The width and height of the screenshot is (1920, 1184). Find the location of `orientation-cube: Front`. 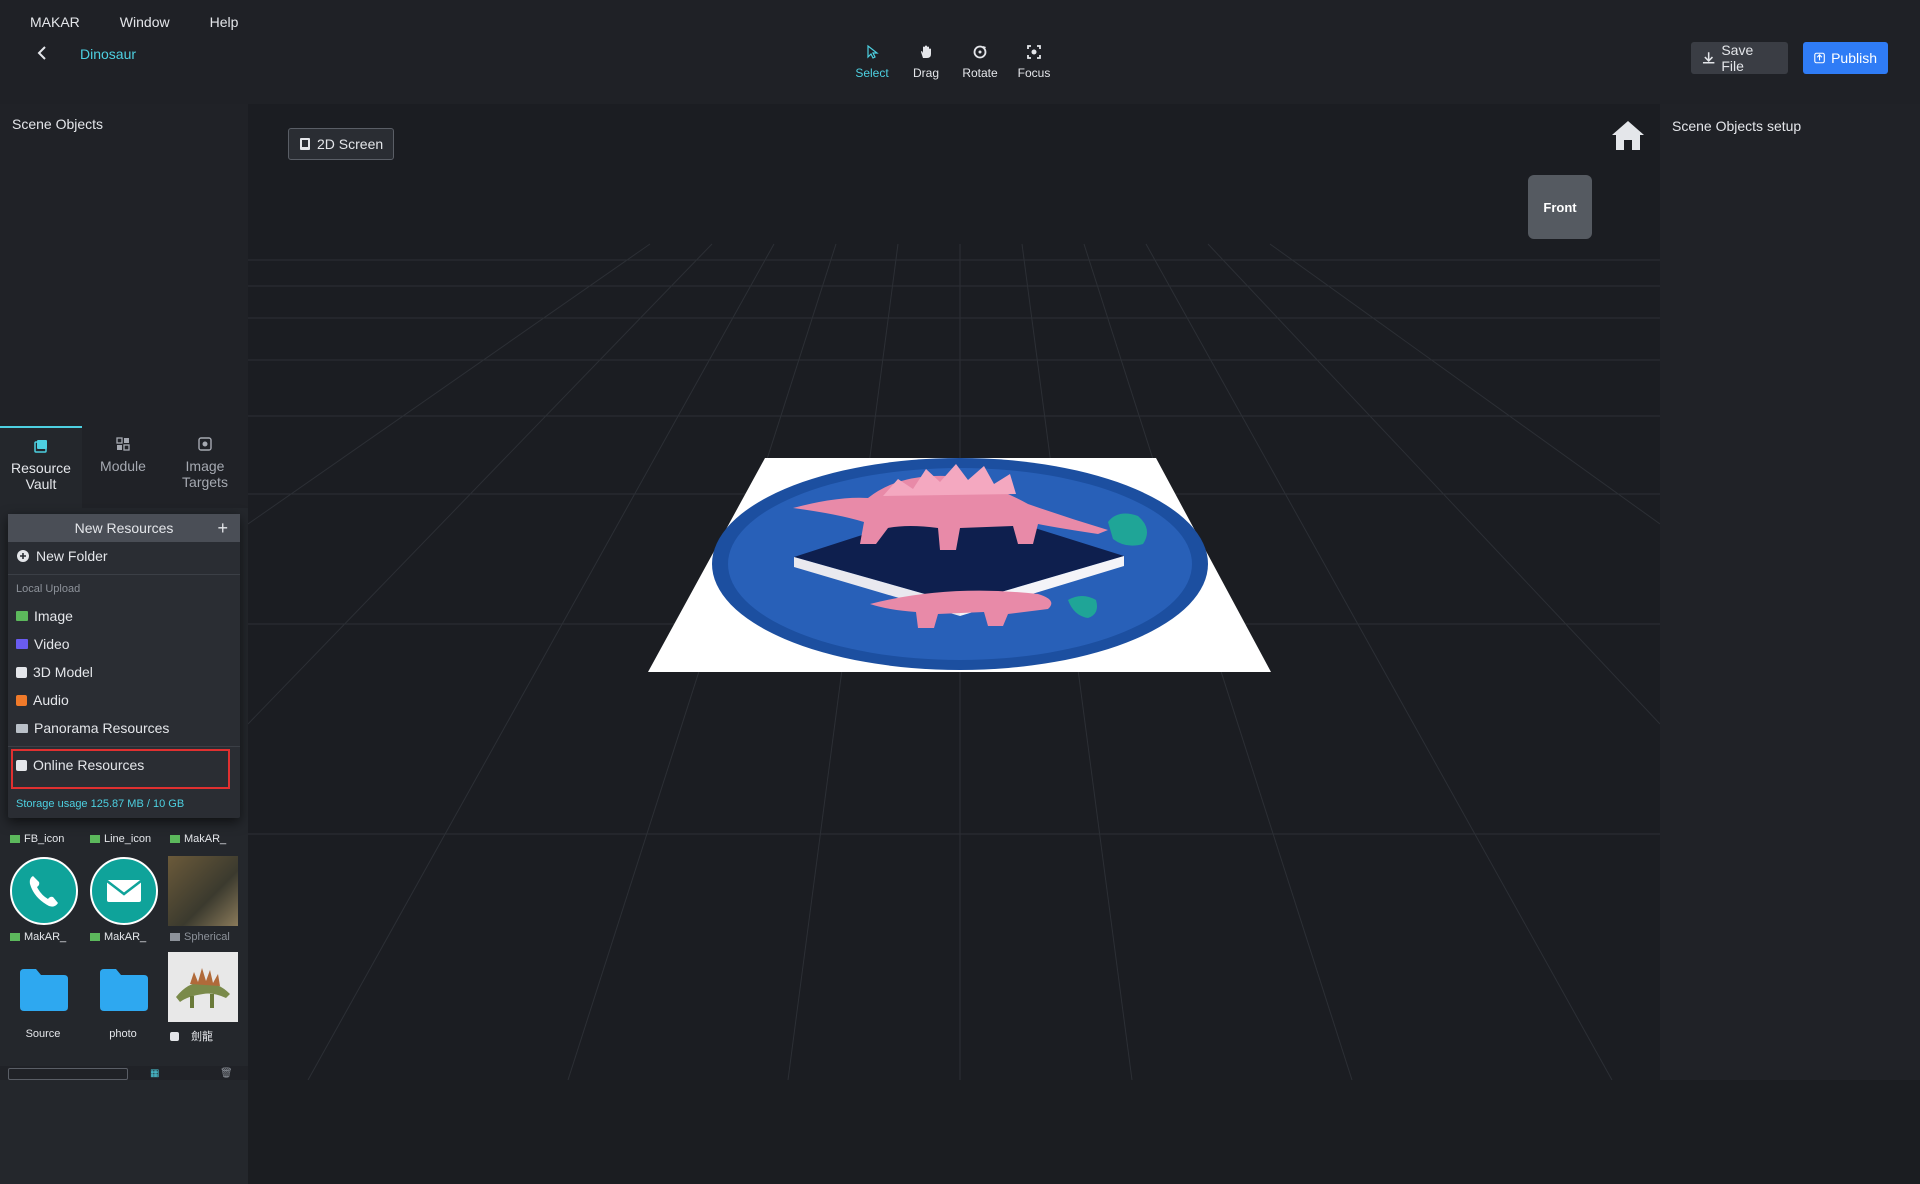

orientation-cube: Front is located at coordinates (1560, 207).